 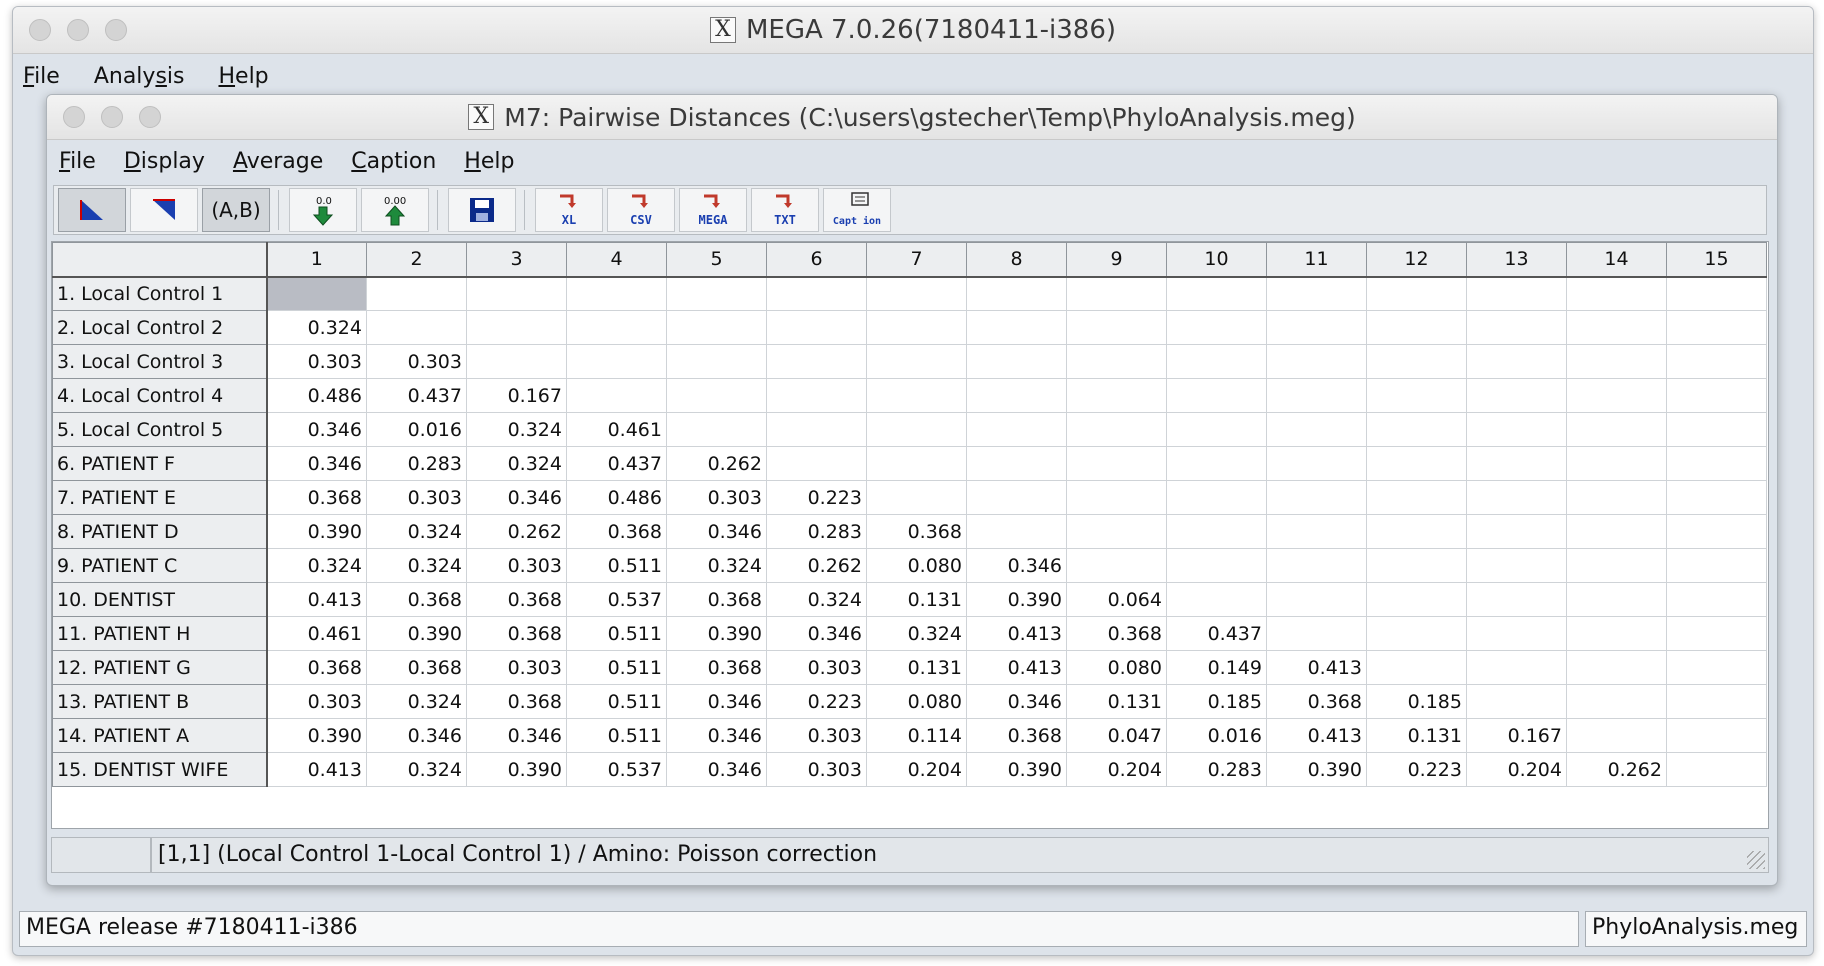 What do you see at coordinates (160, 463) in the screenshot?
I see `row-header: 6. PATIENT F` at bounding box center [160, 463].